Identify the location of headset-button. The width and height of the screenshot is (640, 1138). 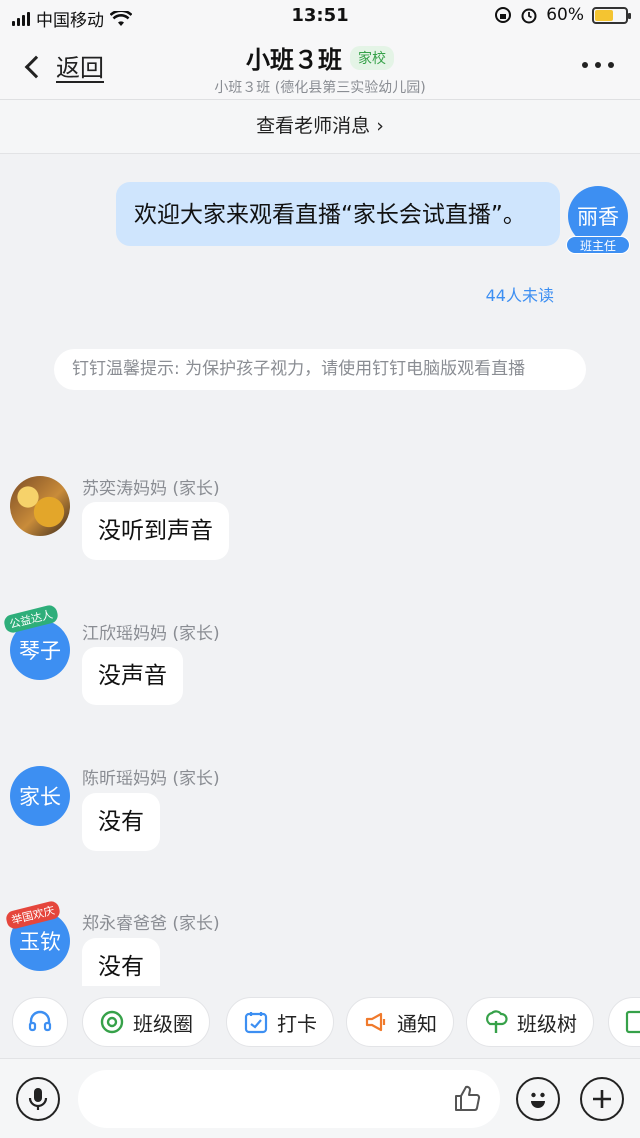
(40, 1022).